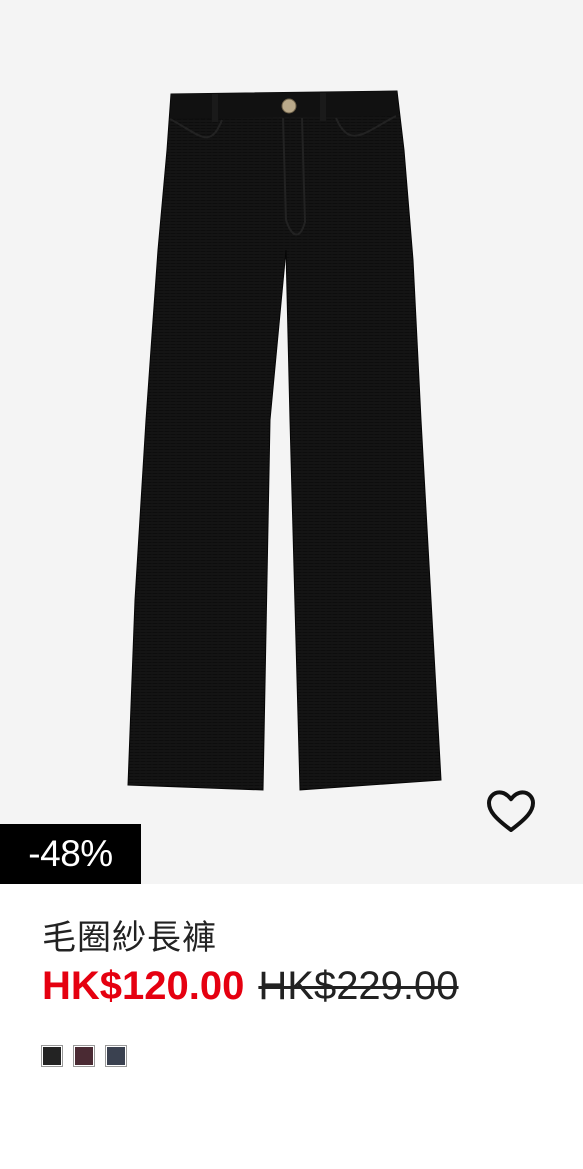 The width and height of the screenshot is (583, 1169). I want to click on favorite-button, so click(511, 812).